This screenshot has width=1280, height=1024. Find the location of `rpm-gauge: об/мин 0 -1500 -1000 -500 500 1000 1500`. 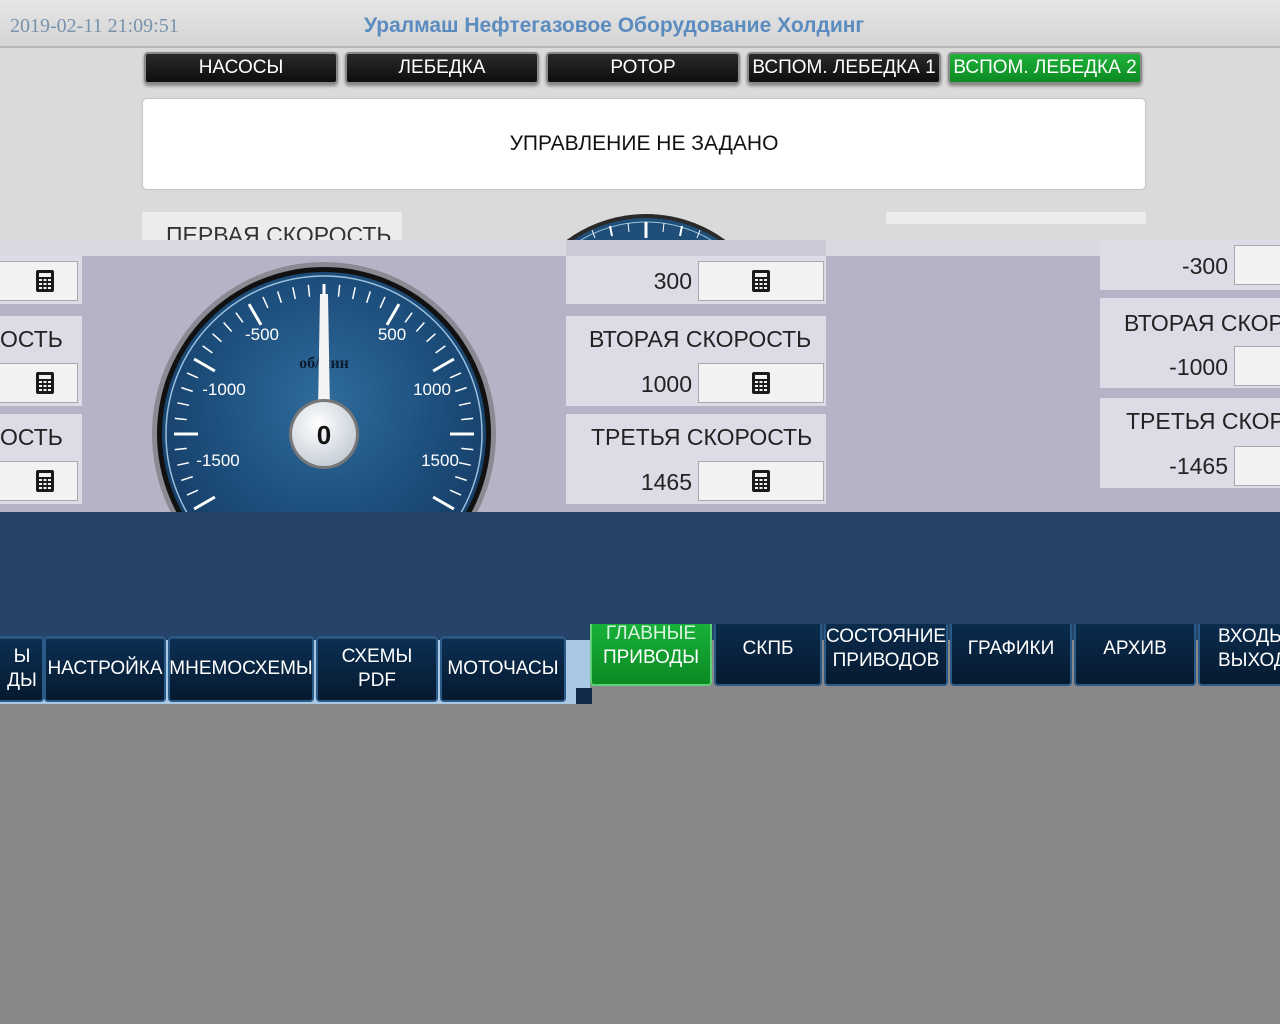

rpm-gauge: об/мин 0 -1500 -1000 -500 500 1000 1500 is located at coordinates (325, 365).